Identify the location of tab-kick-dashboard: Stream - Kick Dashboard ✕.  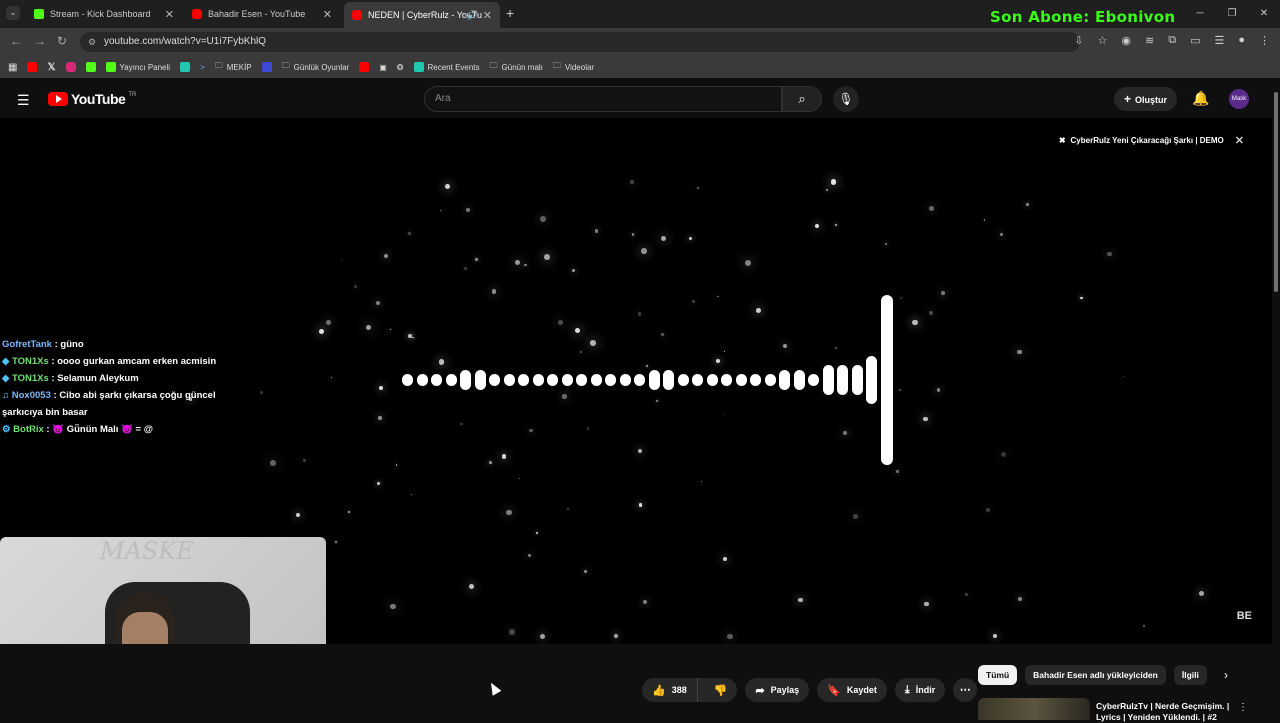
(104, 14).